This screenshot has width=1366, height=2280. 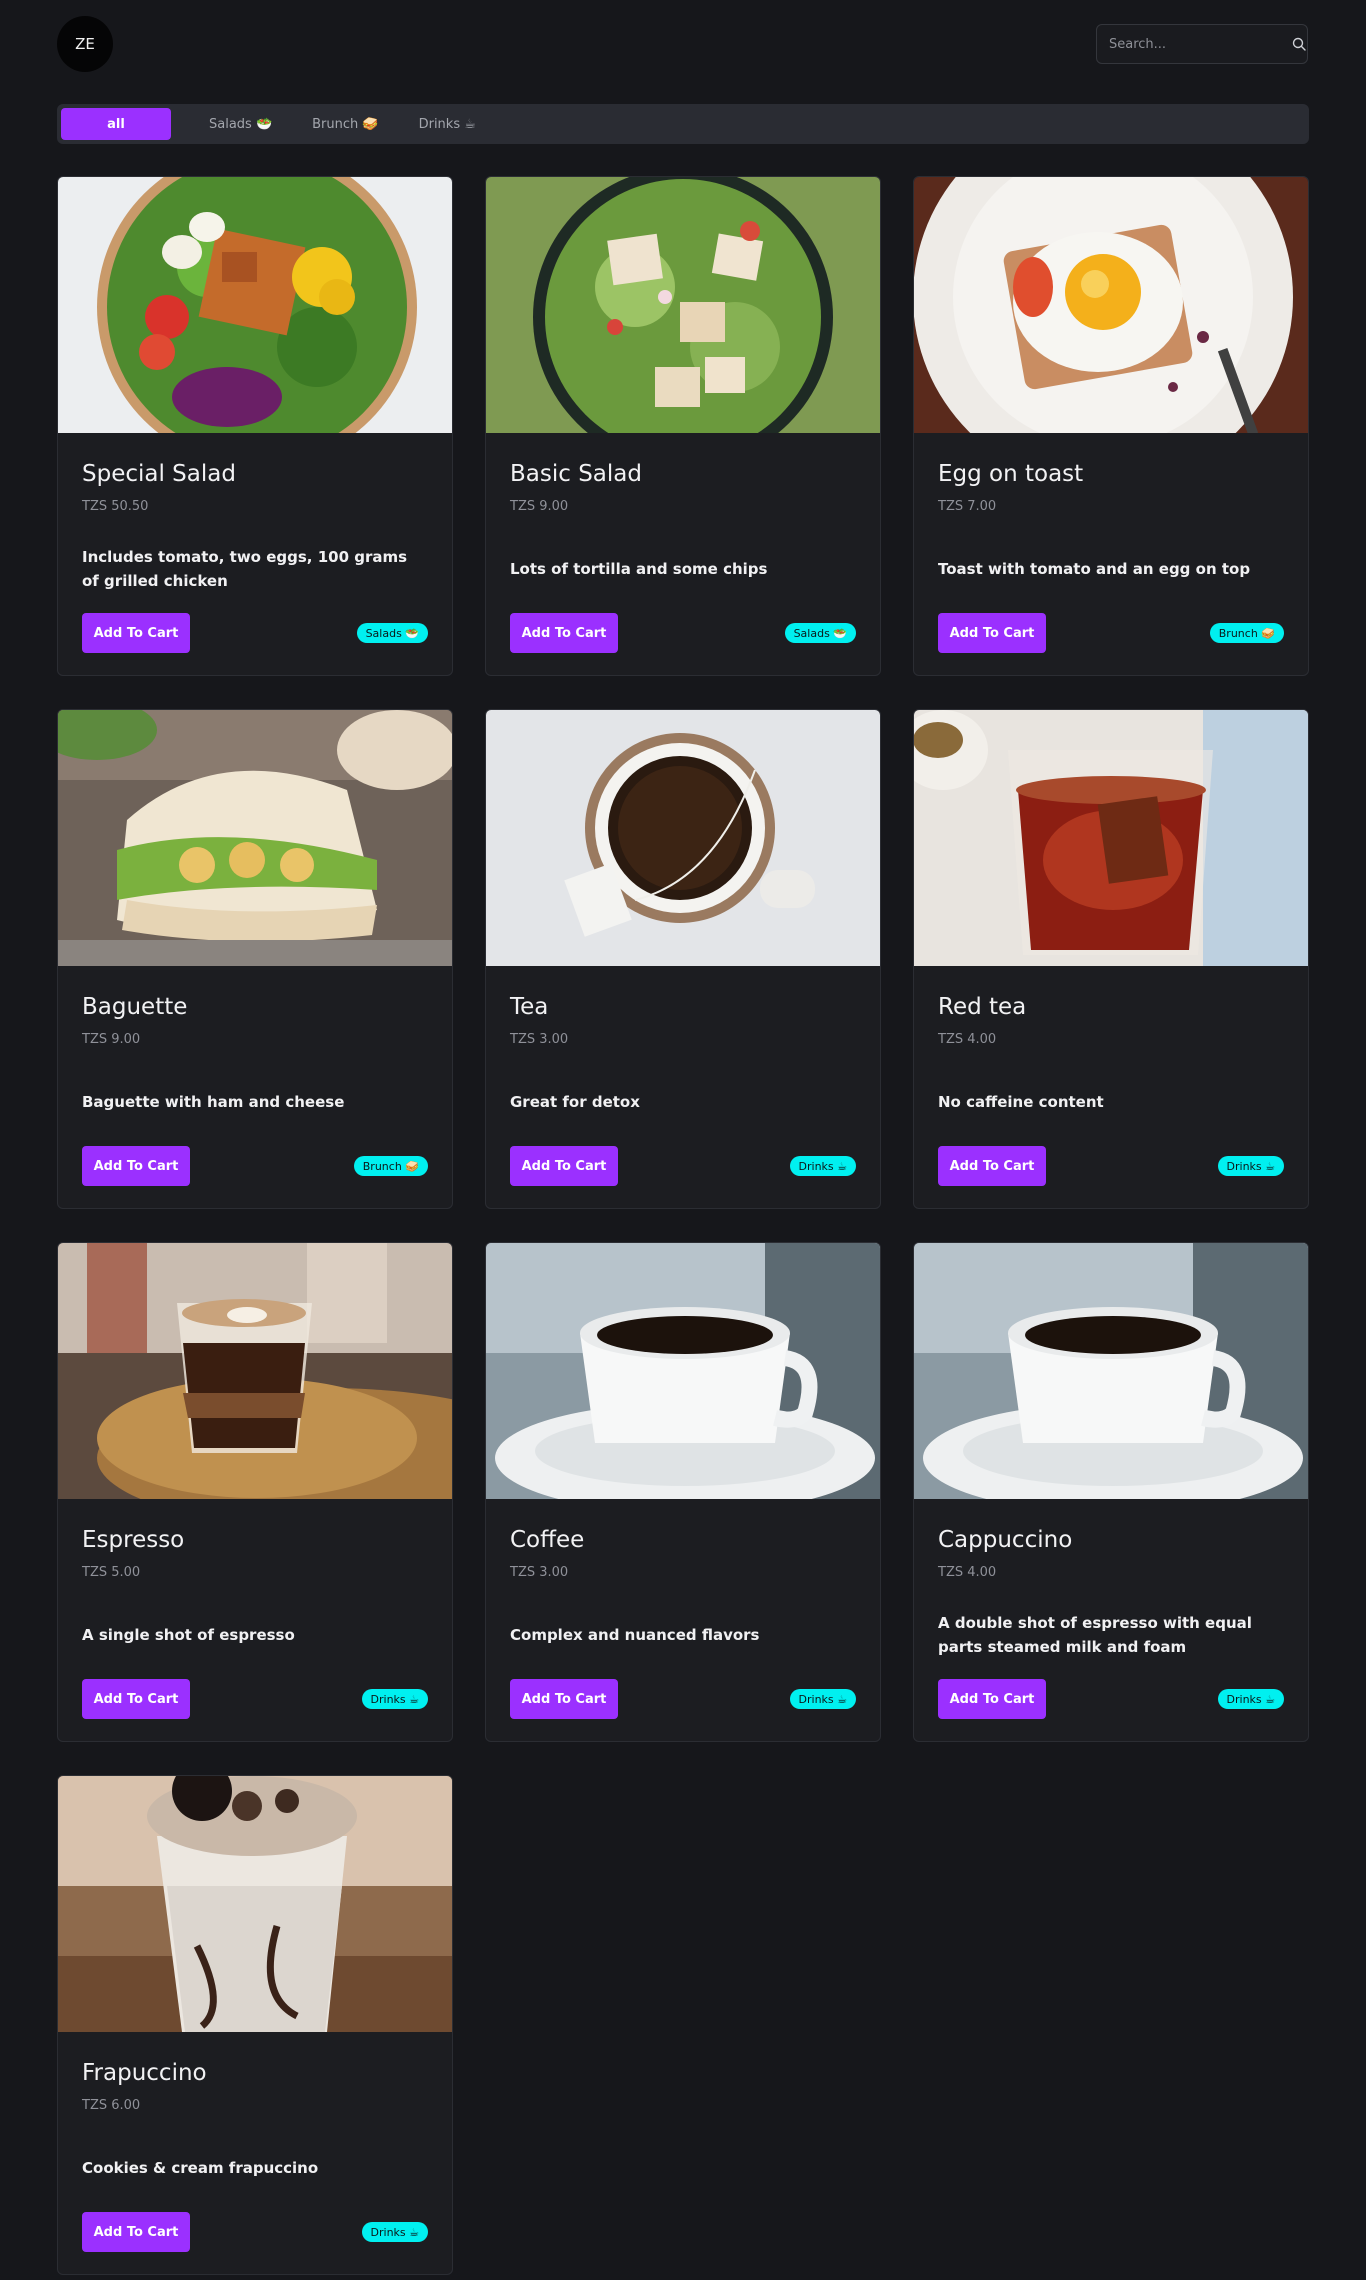 What do you see at coordinates (200, 2168) in the screenshot?
I see `product-description: Cookies & cream frapuccino` at bounding box center [200, 2168].